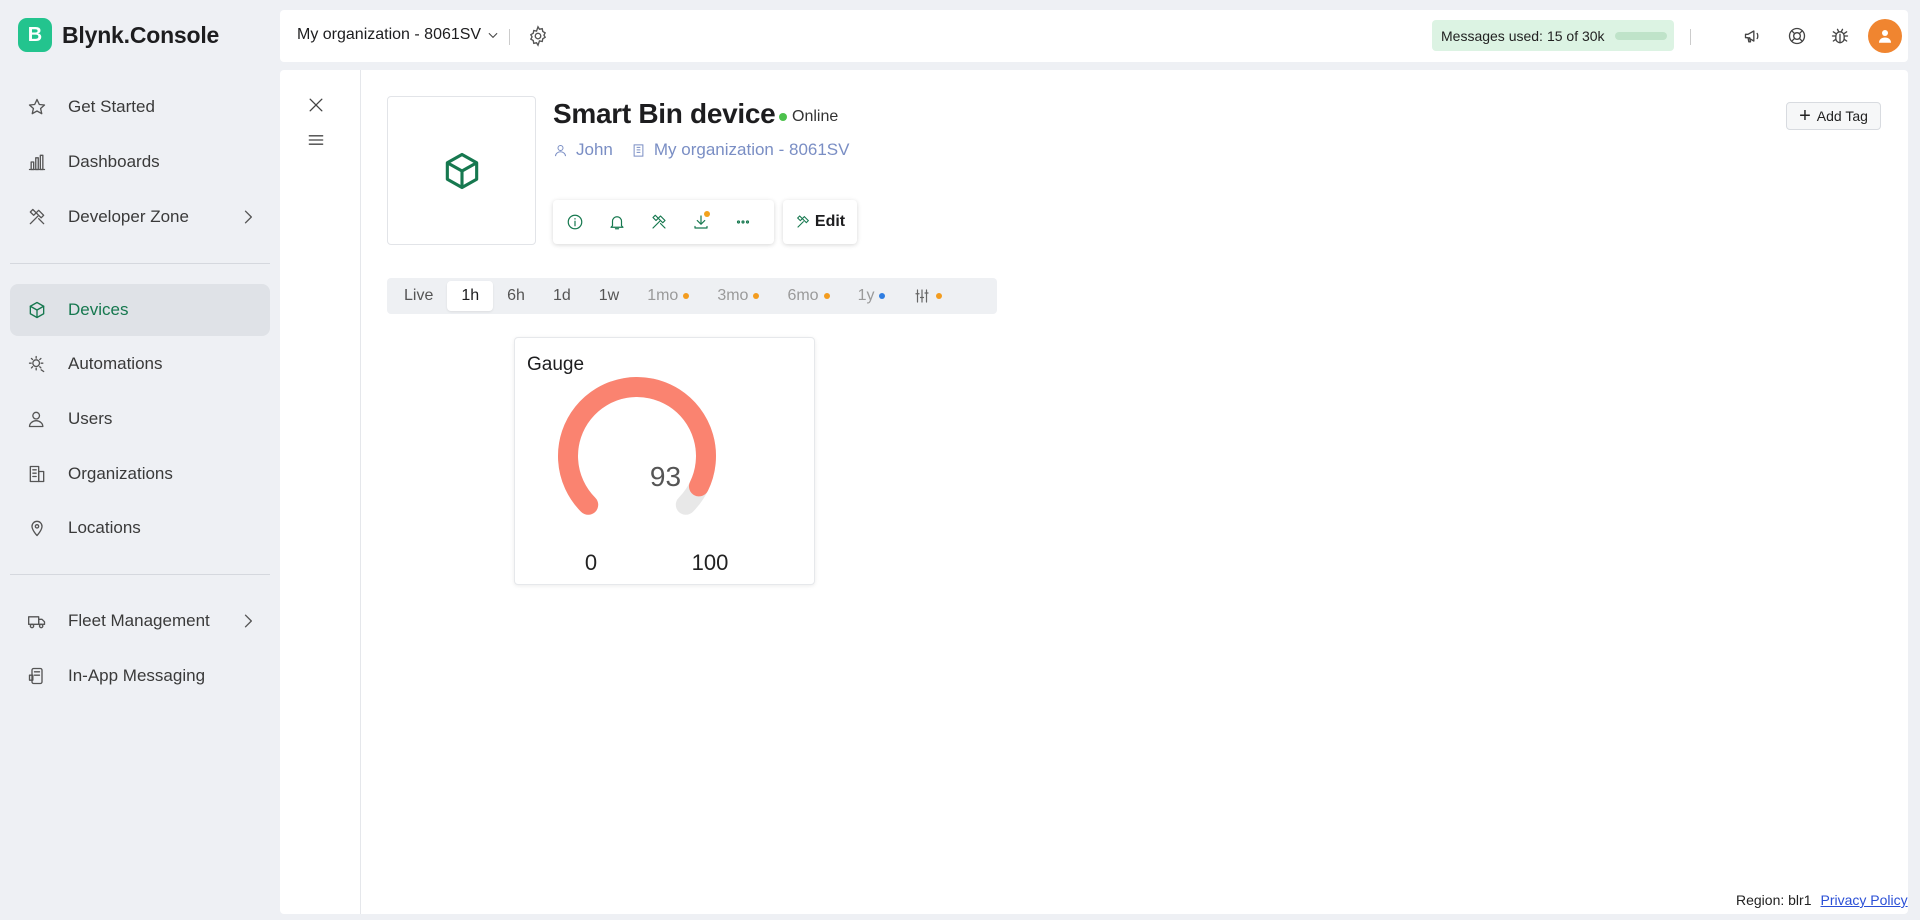  What do you see at coordinates (37, 107) in the screenshot?
I see `star-icon` at bounding box center [37, 107].